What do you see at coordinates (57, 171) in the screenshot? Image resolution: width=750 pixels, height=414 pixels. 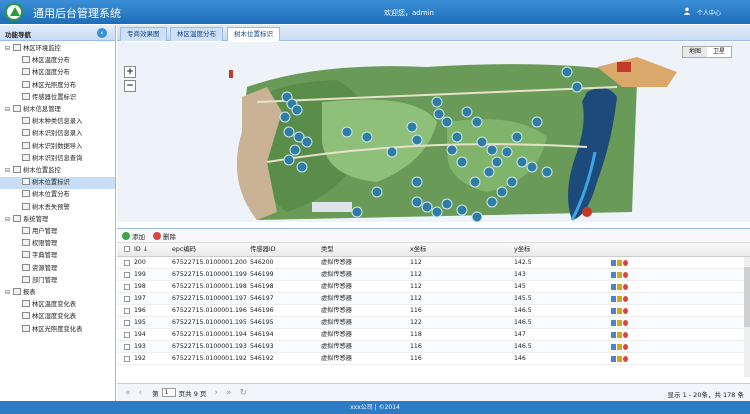 I see `nav-group: ⊟ 树木位置监控` at bounding box center [57, 171].